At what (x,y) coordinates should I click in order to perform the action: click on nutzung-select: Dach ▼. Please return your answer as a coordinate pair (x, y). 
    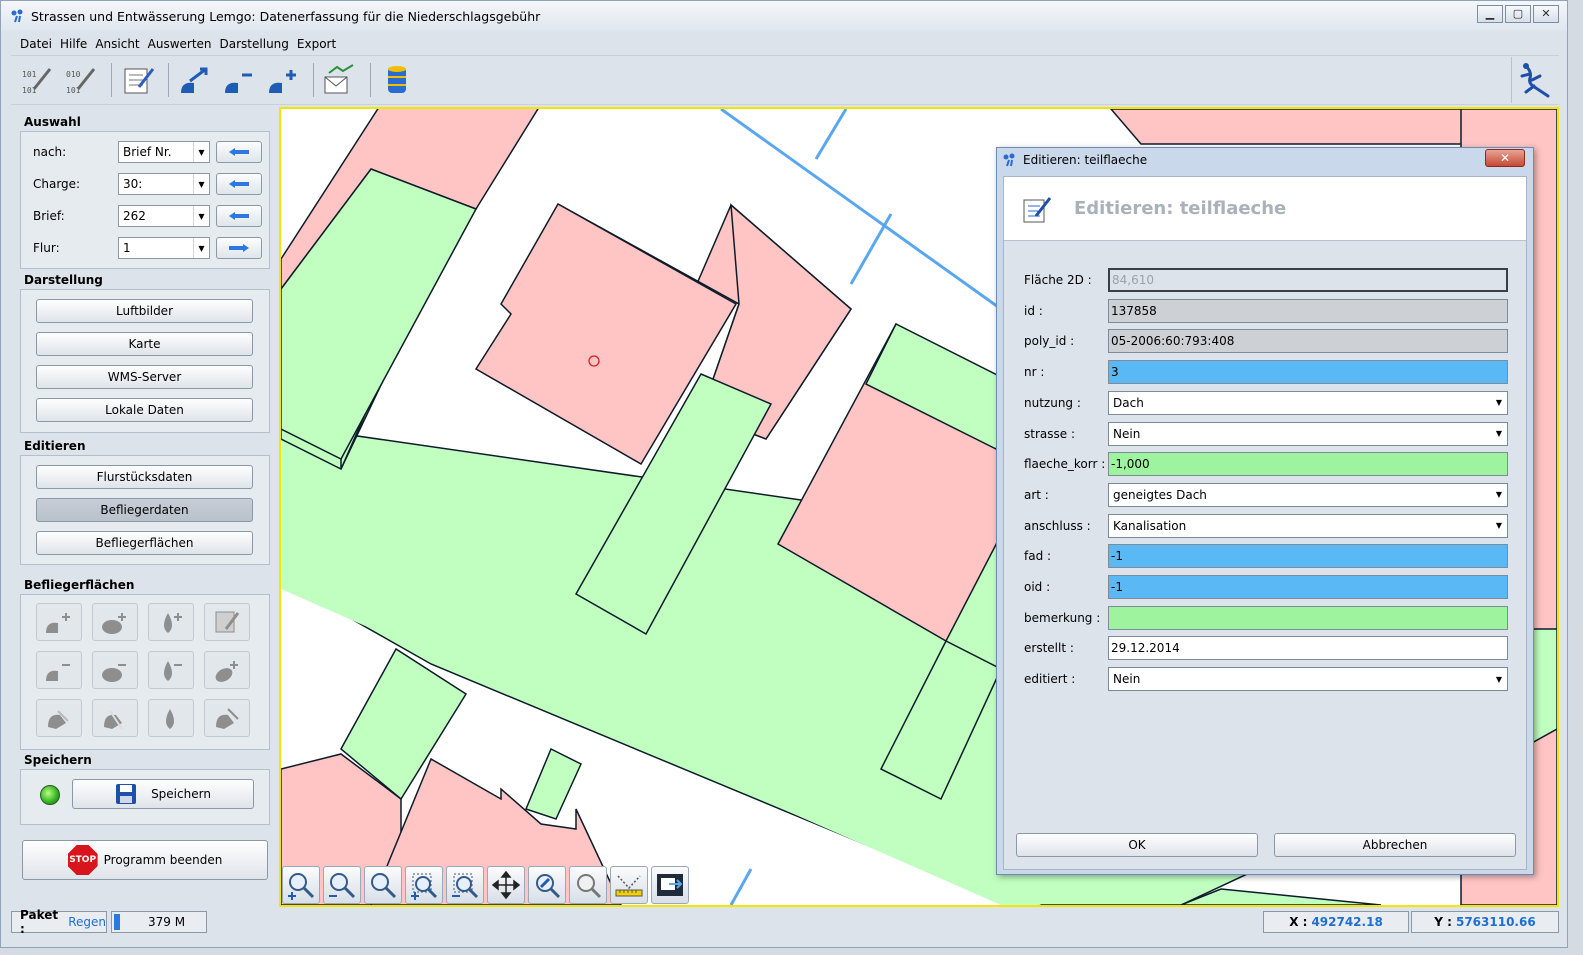
    Looking at the image, I should click on (1308, 402).